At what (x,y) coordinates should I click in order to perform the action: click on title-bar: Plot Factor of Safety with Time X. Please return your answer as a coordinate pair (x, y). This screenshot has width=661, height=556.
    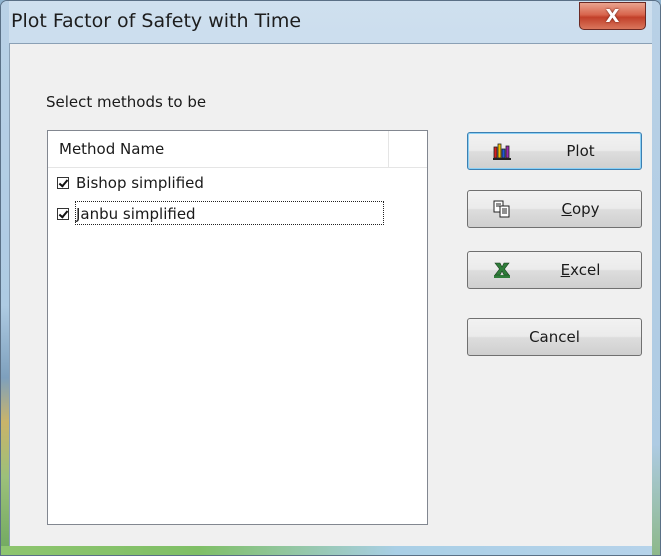
    Looking at the image, I should click on (330, 21).